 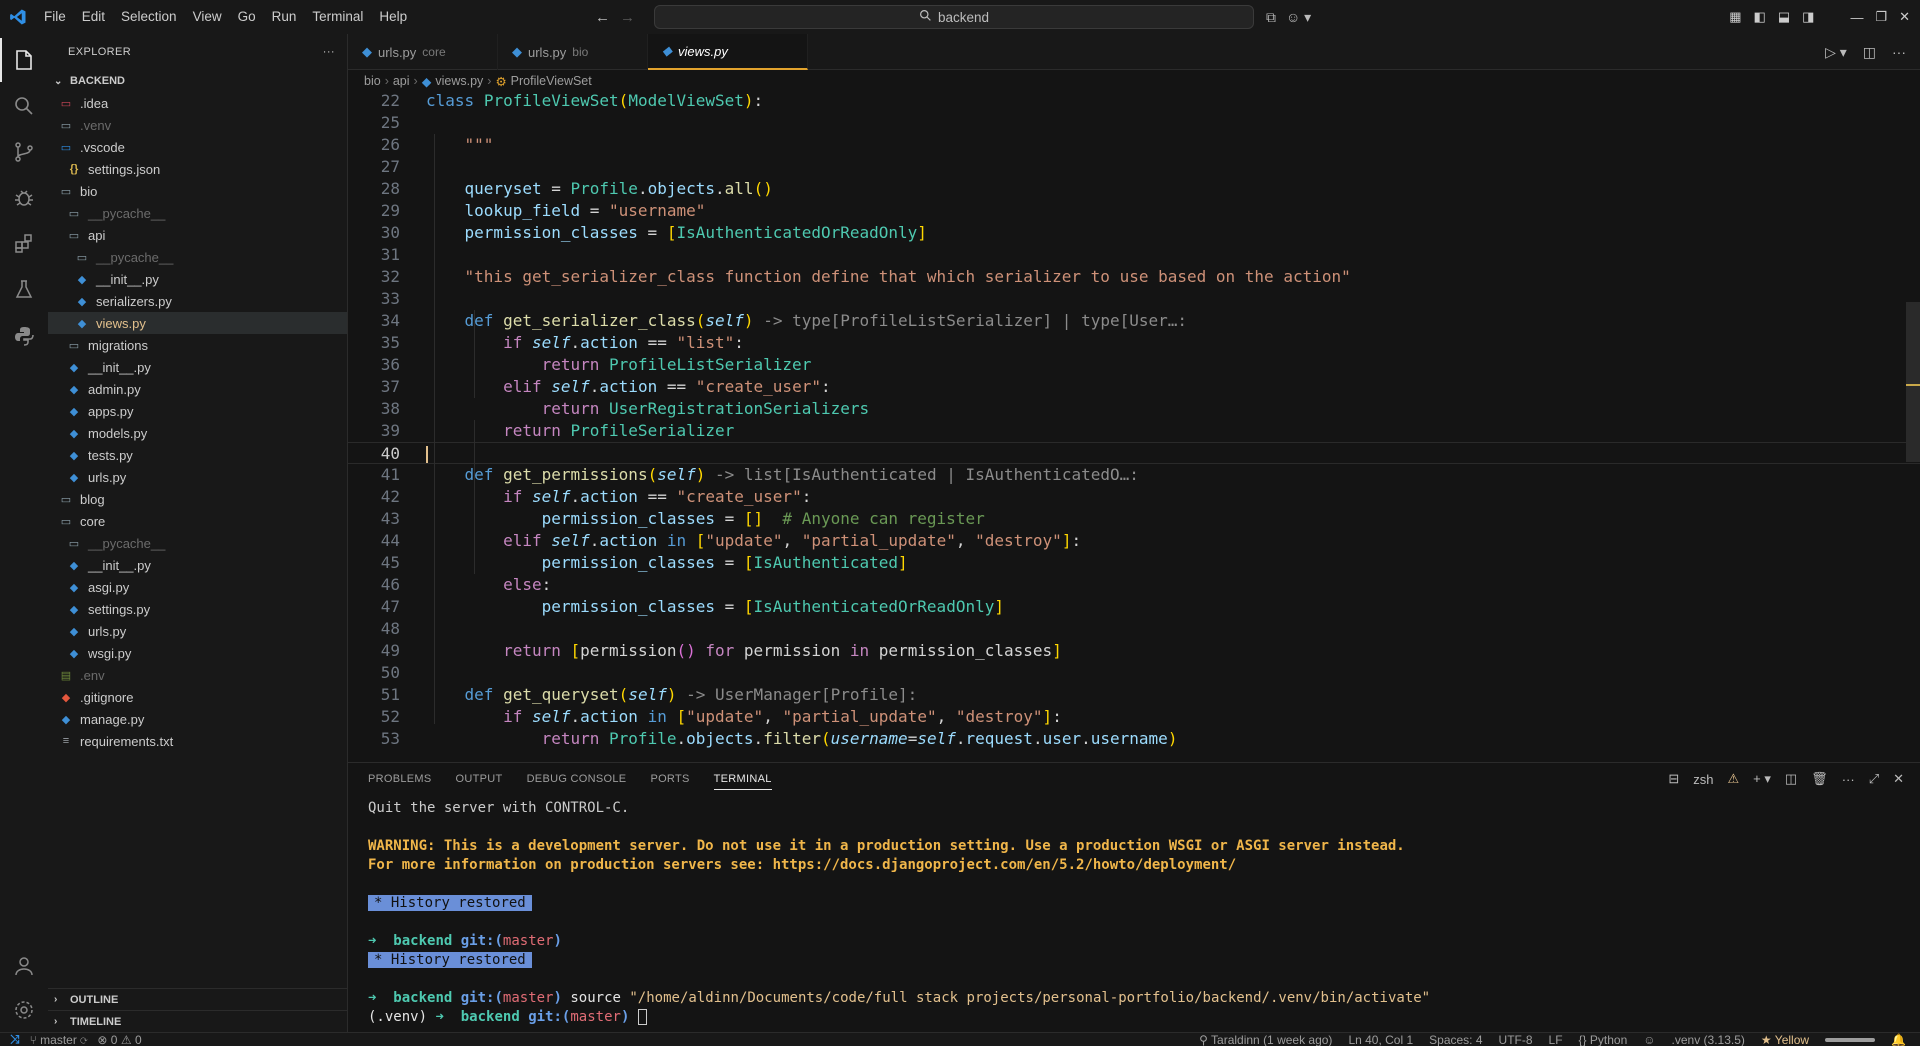 I want to click on branch-item: ⑂ master ⟳, so click(x=59, y=1039).